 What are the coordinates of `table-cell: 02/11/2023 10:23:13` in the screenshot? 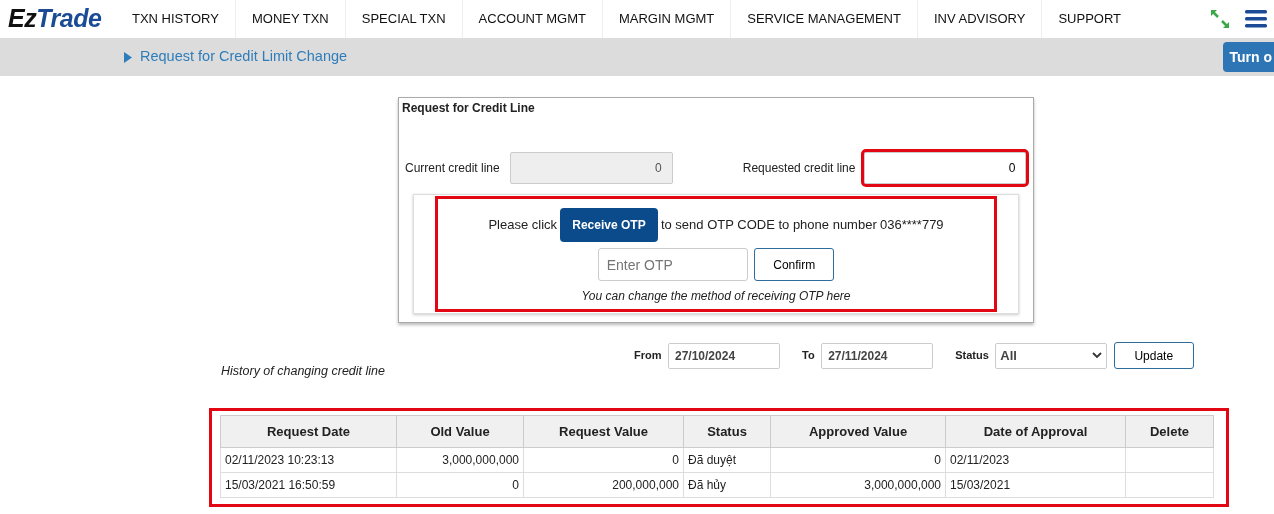 It's located at (308, 460).